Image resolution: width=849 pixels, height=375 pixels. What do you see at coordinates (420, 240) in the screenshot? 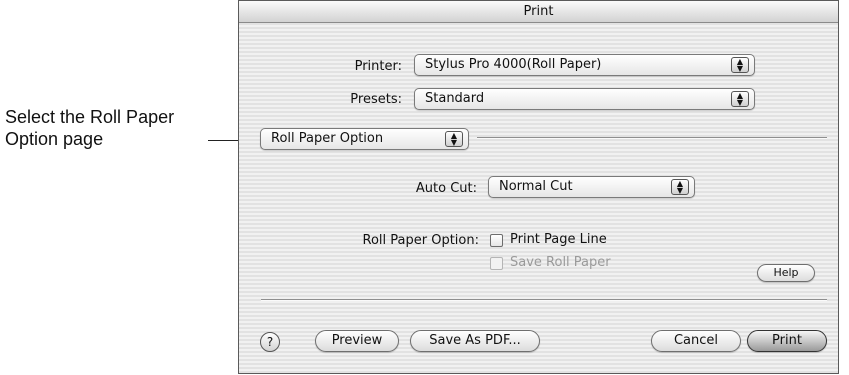
I see `roll-paper-option-label: Roll Paper Option:` at bounding box center [420, 240].